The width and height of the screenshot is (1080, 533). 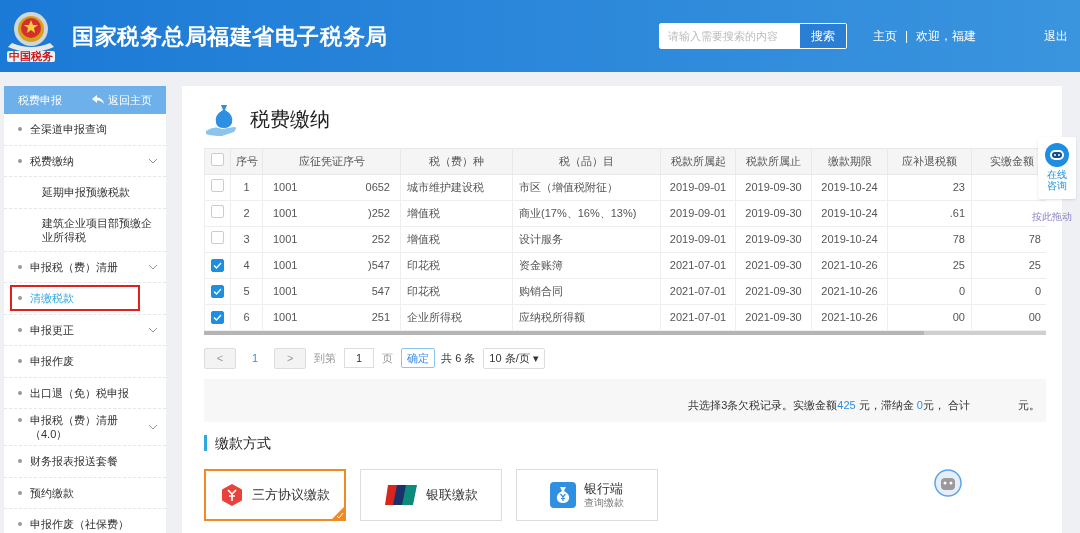 I want to click on payment-method-card: 三方协议缴款, so click(x=275, y=495).